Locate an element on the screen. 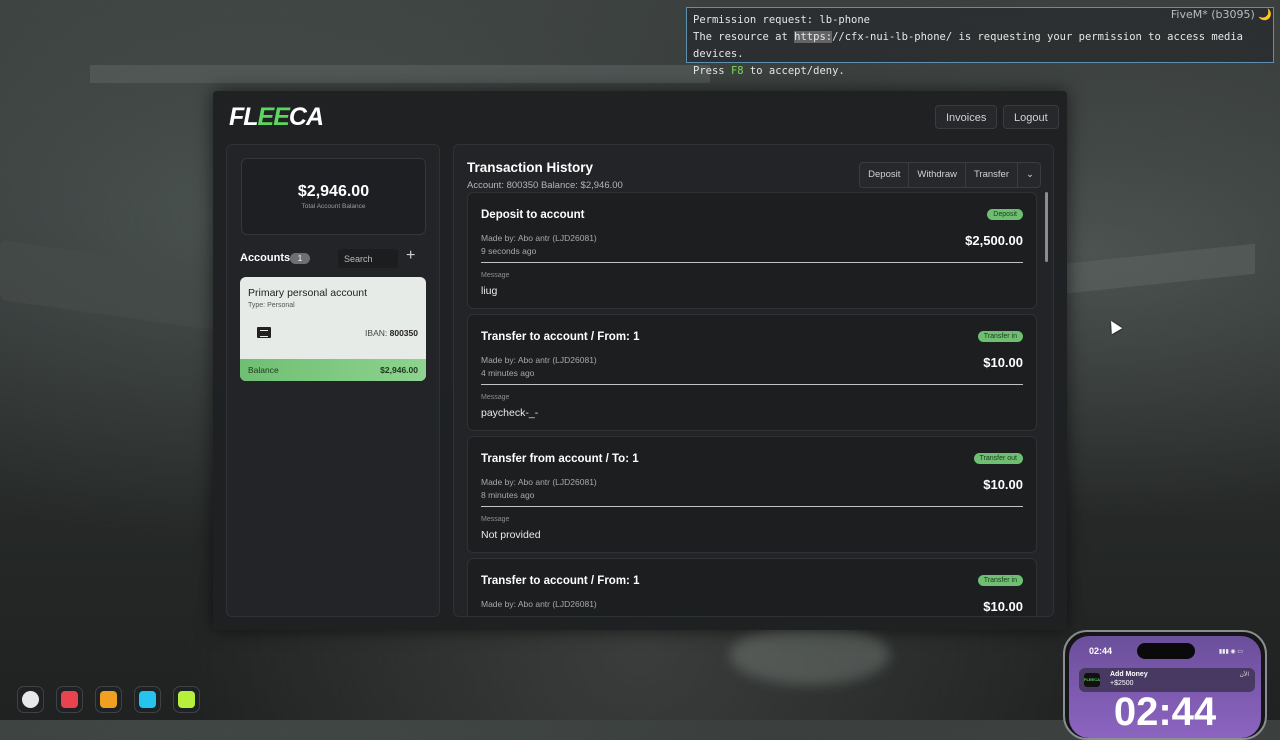 This screenshot has width=1280, height=740. mouse-cursor-icon is located at coordinates (1114, 326).